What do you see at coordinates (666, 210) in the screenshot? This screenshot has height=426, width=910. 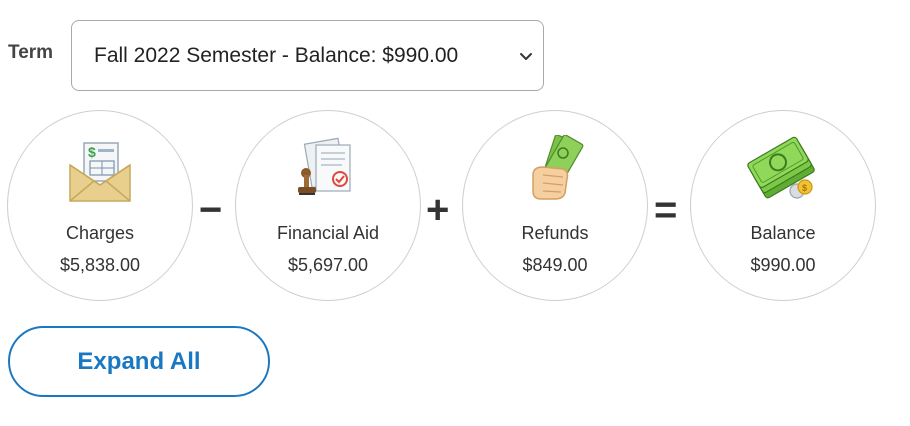 I see `equals-operator: =` at bounding box center [666, 210].